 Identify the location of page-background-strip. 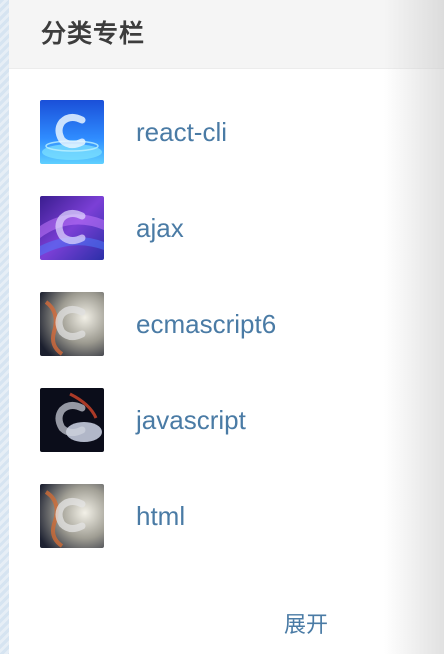
(4, 327).